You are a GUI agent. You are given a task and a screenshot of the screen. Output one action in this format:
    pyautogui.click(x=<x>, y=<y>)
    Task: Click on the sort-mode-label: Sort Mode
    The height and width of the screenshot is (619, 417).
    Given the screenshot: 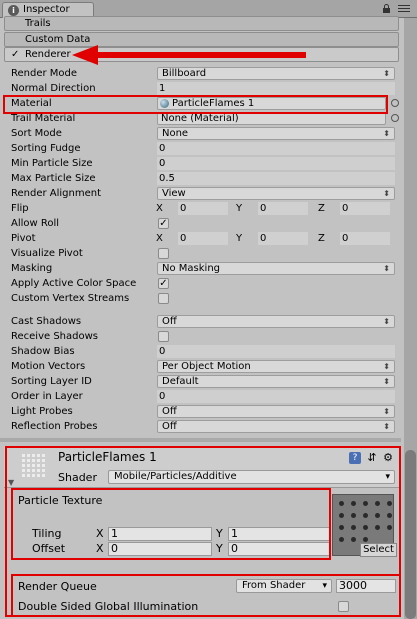 What is the action you would take?
    pyautogui.click(x=36, y=133)
    